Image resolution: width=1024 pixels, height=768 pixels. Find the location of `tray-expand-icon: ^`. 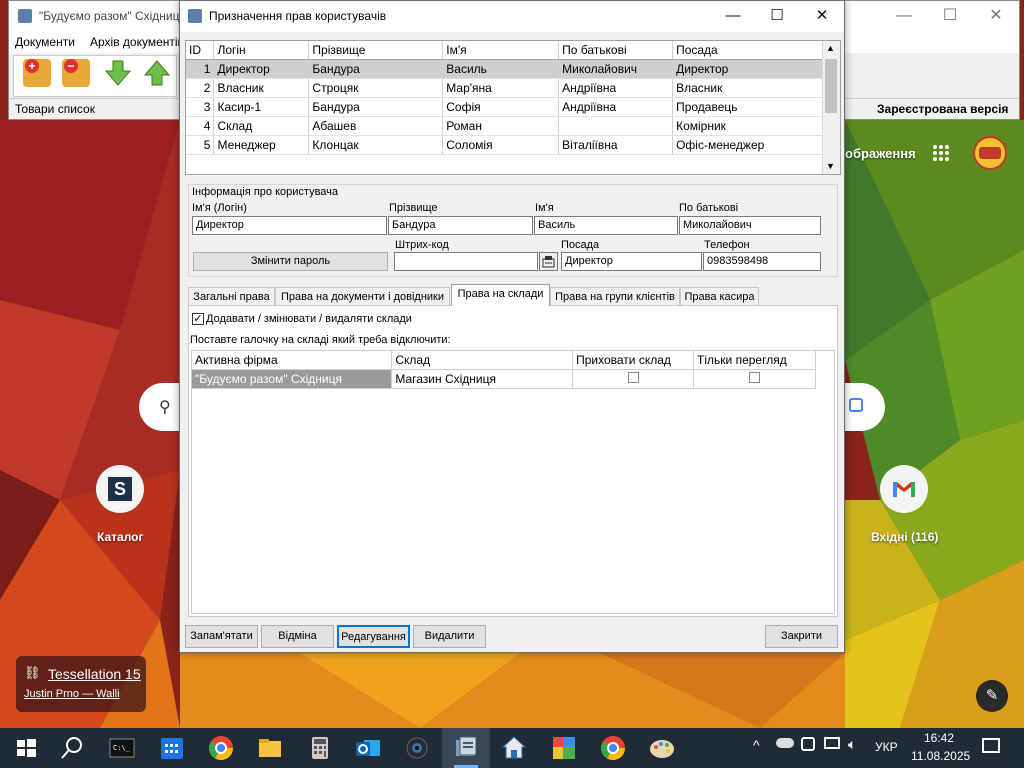

tray-expand-icon: ^ is located at coordinates (756, 745).